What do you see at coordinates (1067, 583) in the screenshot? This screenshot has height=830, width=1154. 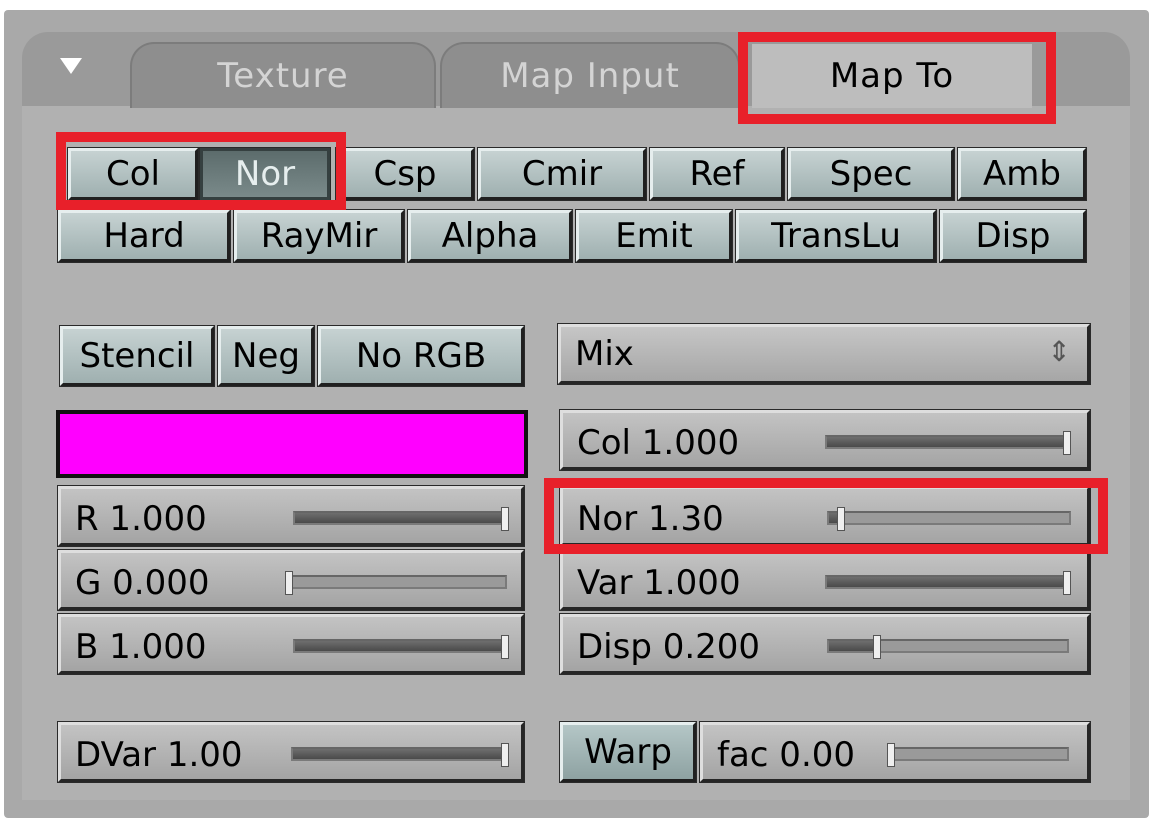 I see `var-strength-knob` at bounding box center [1067, 583].